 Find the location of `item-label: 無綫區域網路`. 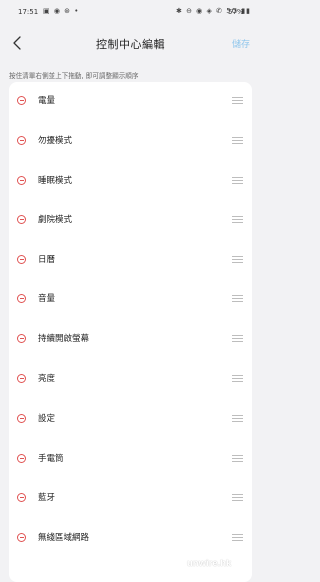

item-label: 無綫區域網路 is located at coordinates (64, 538).